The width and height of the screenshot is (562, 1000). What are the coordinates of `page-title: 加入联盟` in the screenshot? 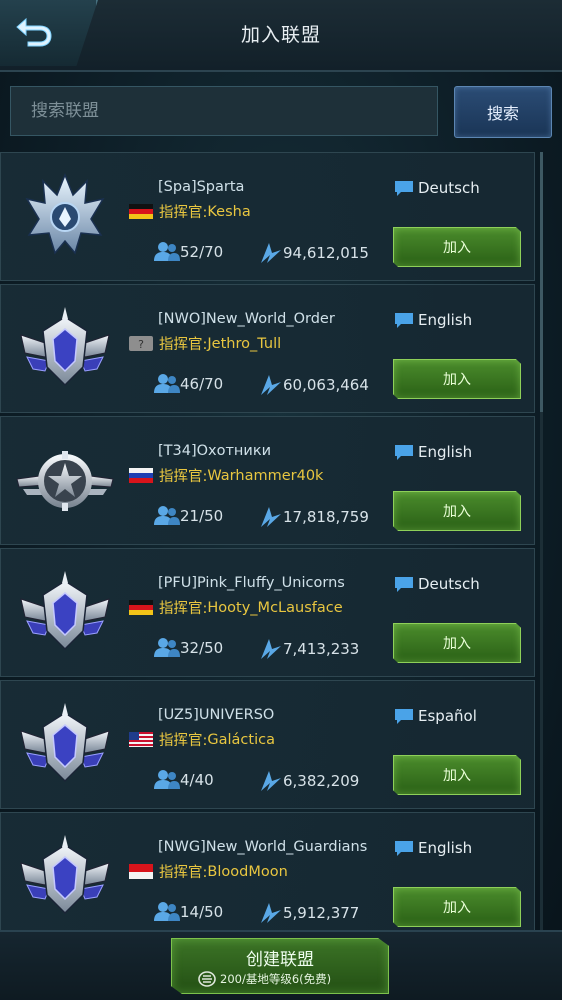 It's located at (280, 35).